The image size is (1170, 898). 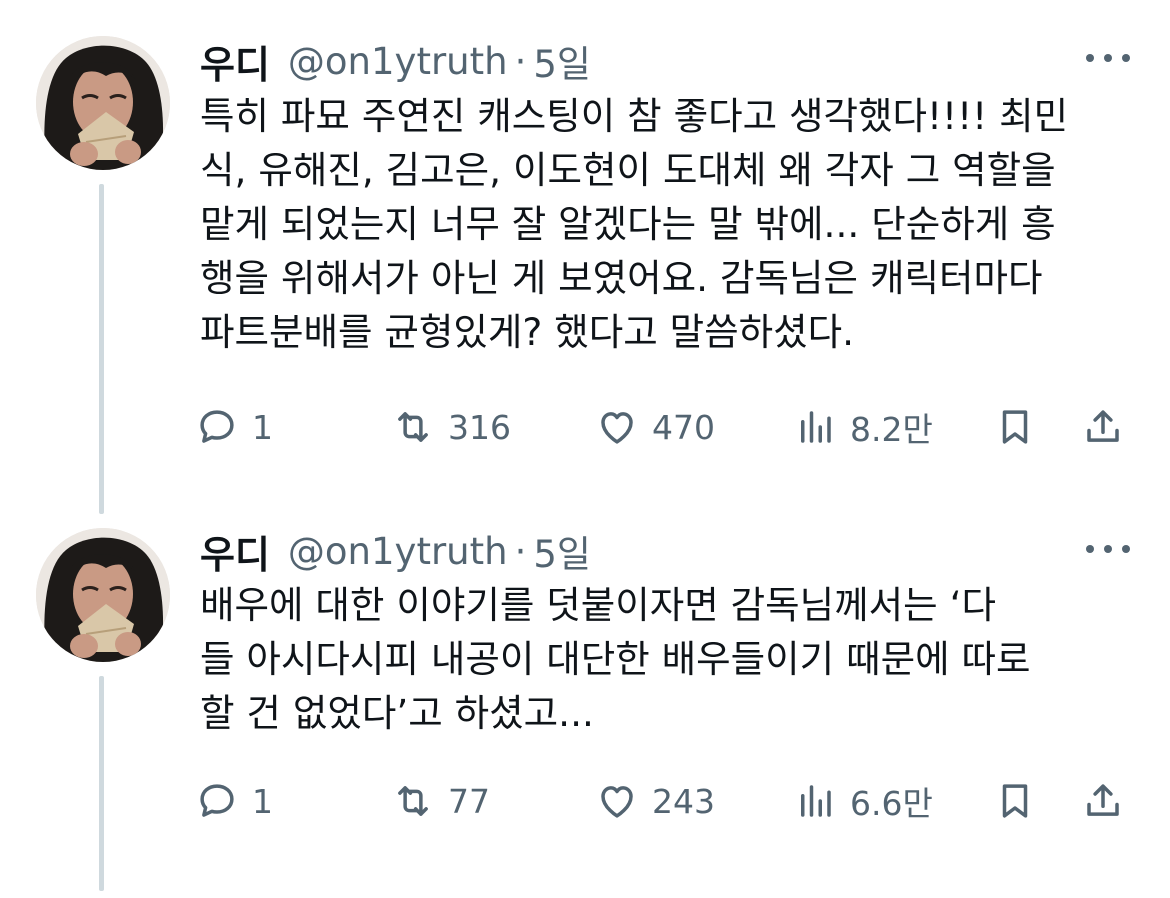 I want to click on views-button: 8.2만, so click(x=863, y=427).